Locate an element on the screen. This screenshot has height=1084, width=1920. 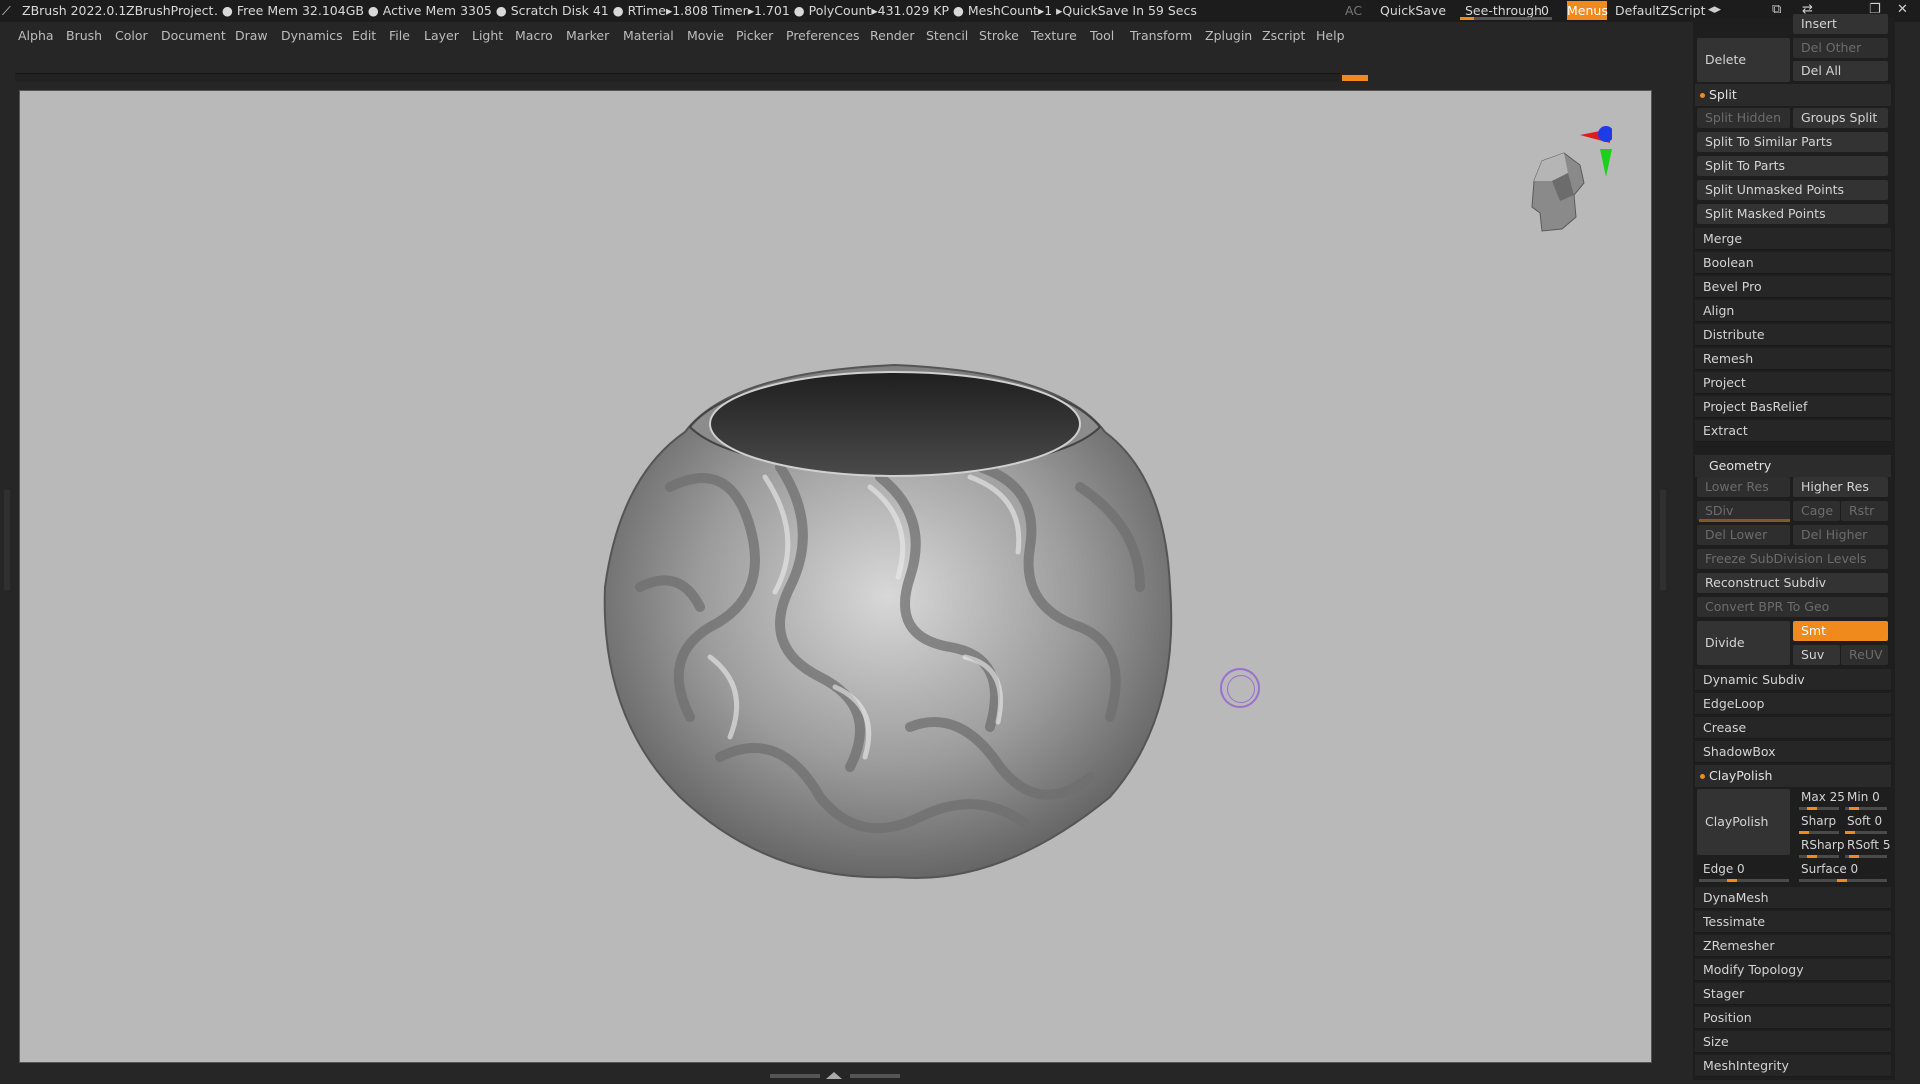
dynamic-subdiv-row: Dynamic Subdiv is located at coordinates (1793, 680).